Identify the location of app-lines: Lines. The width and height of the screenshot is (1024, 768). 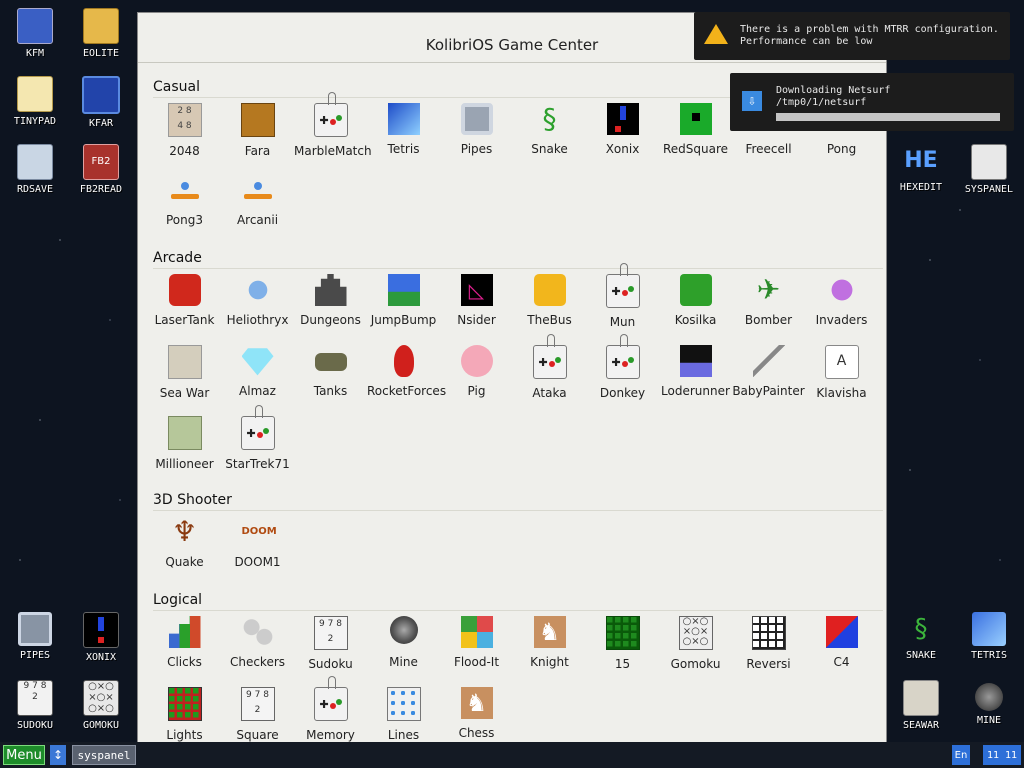
(403, 714).